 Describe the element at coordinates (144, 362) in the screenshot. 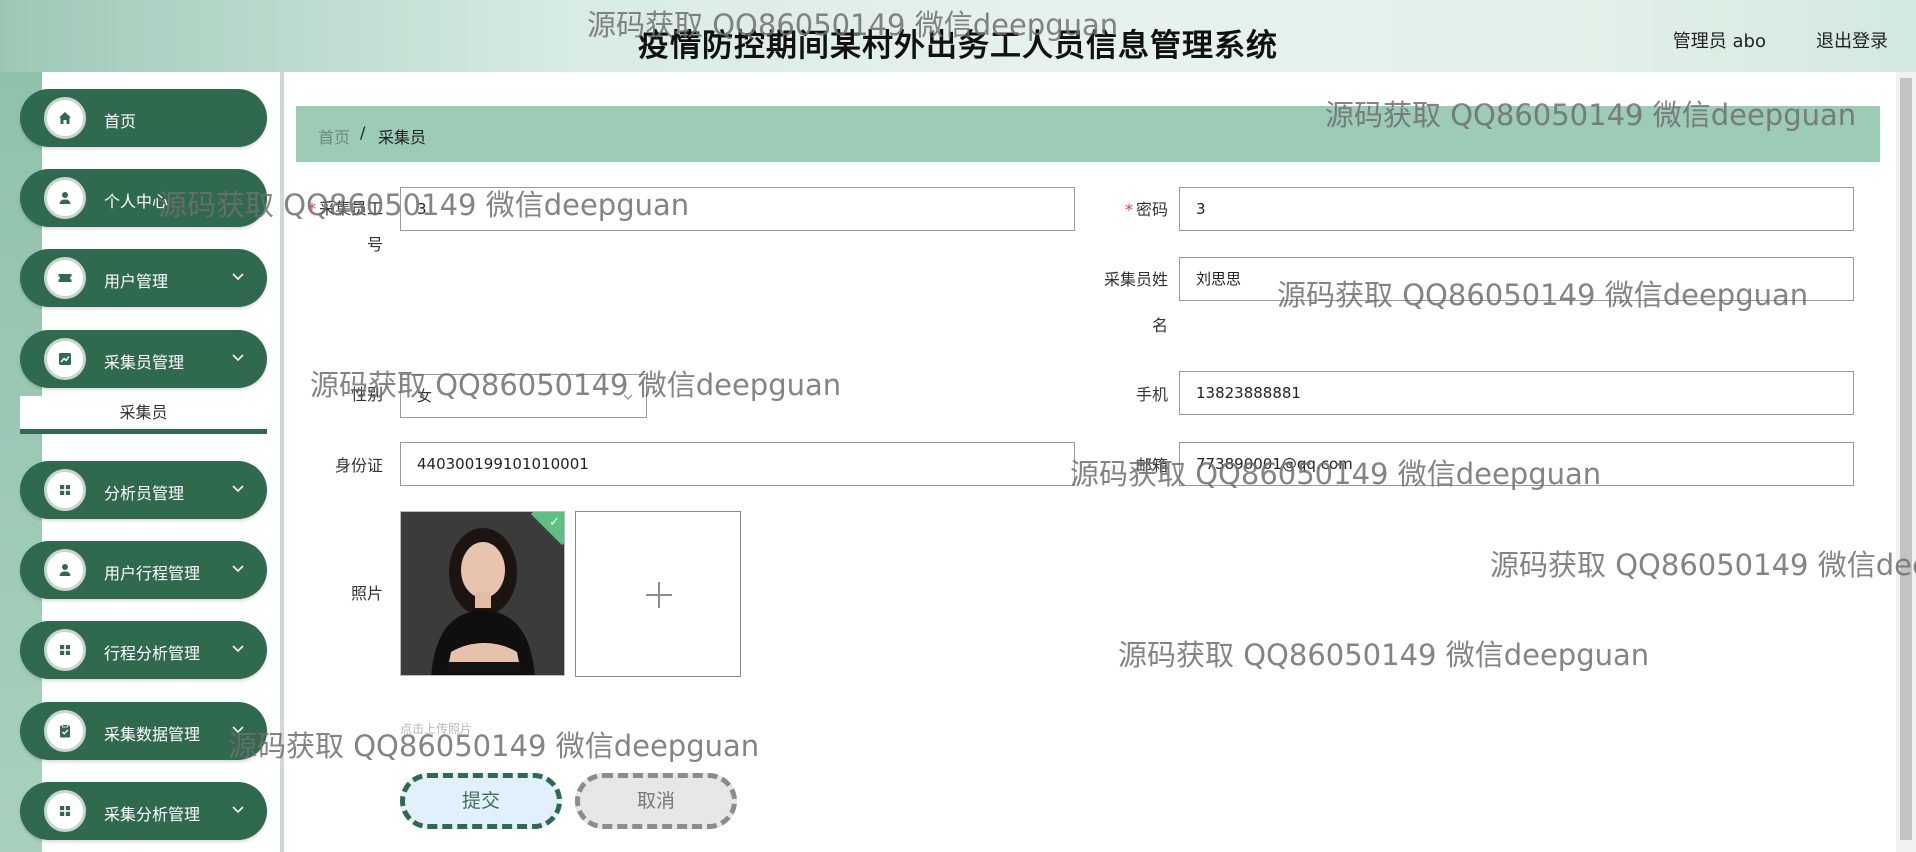

I see `sidebar-item-label: 采集员管理` at that location.